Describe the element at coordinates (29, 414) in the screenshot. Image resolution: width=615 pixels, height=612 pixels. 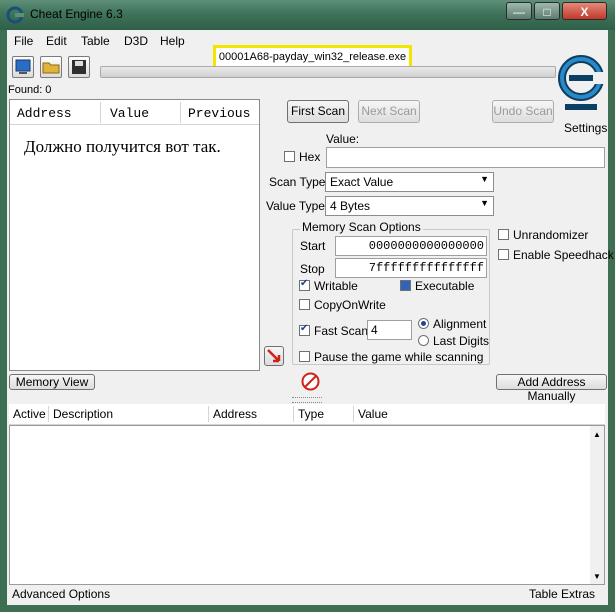
I see `column-active: Active` at that location.